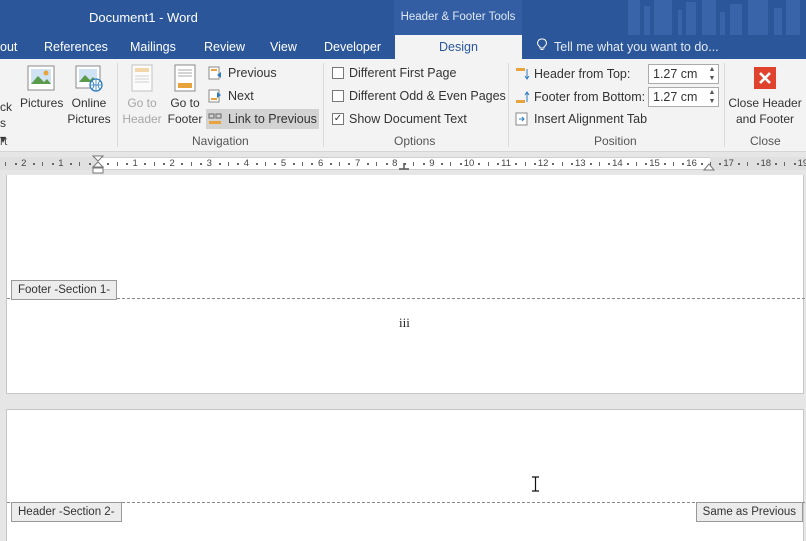  Describe the element at coordinates (580, 163) in the screenshot. I see `ruler-number: 13` at that location.